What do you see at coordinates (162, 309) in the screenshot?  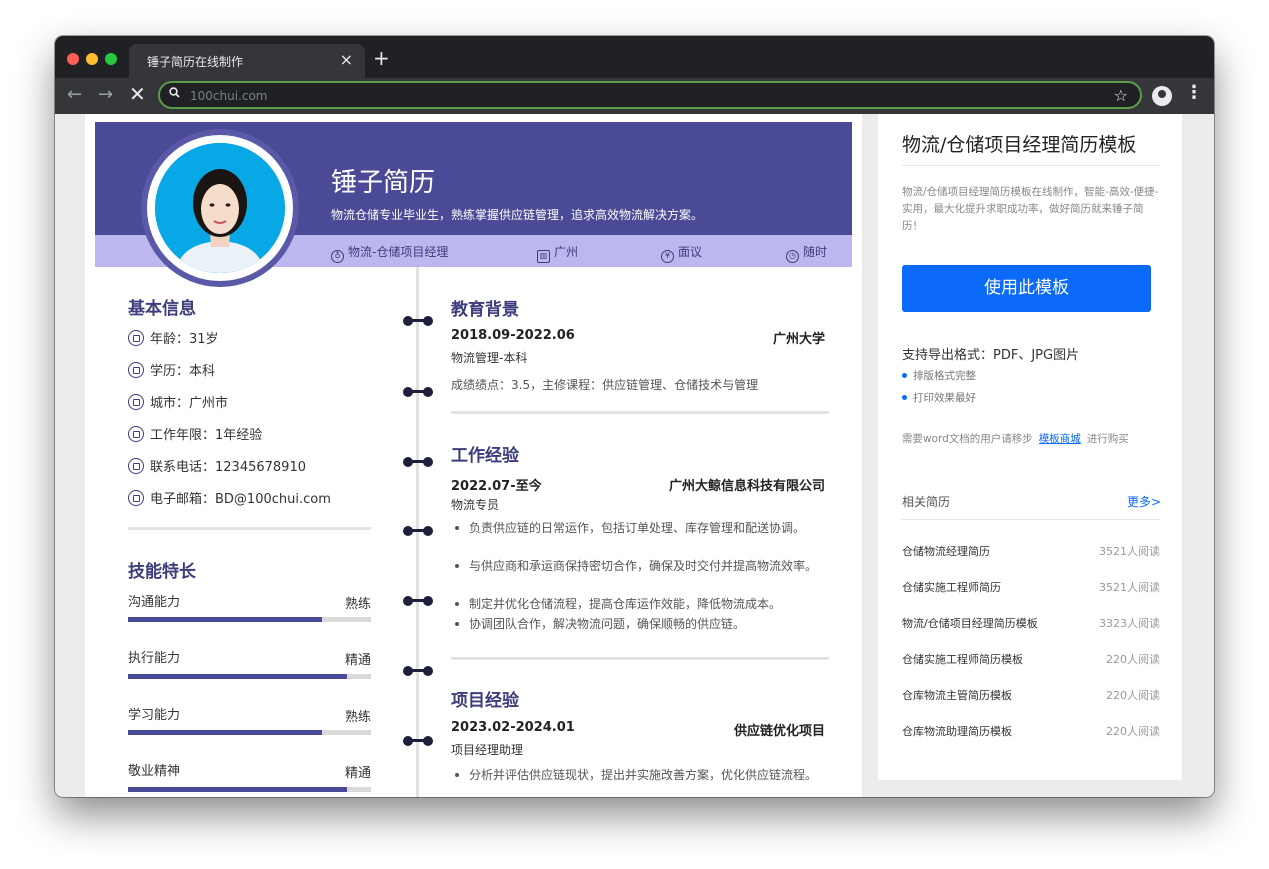 I see `basic-info-title: 基本信息` at bounding box center [162, 309].